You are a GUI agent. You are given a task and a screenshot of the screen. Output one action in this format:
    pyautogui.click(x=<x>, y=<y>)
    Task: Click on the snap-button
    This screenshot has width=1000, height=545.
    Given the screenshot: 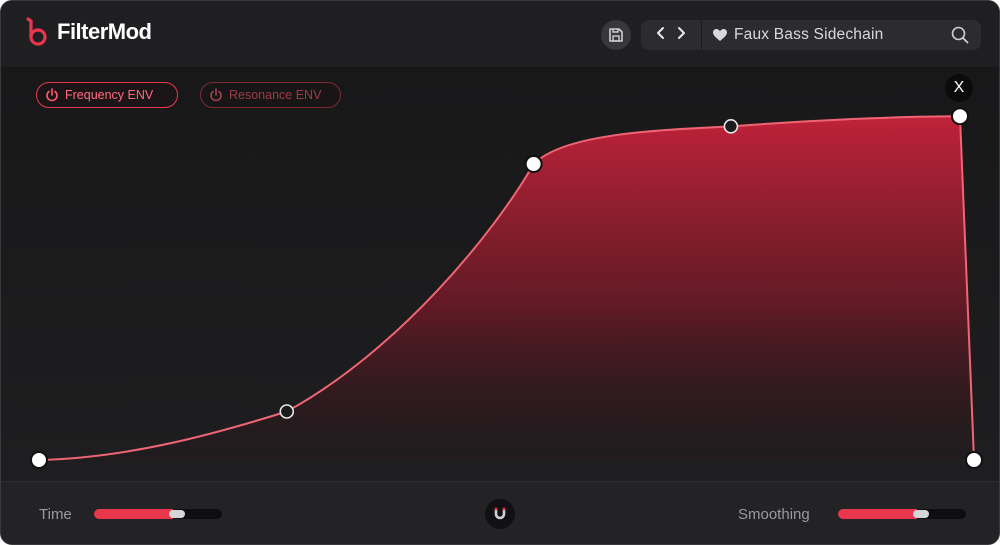 What is the action you would take?
    pyautogui.click(x=500, y=514)
    